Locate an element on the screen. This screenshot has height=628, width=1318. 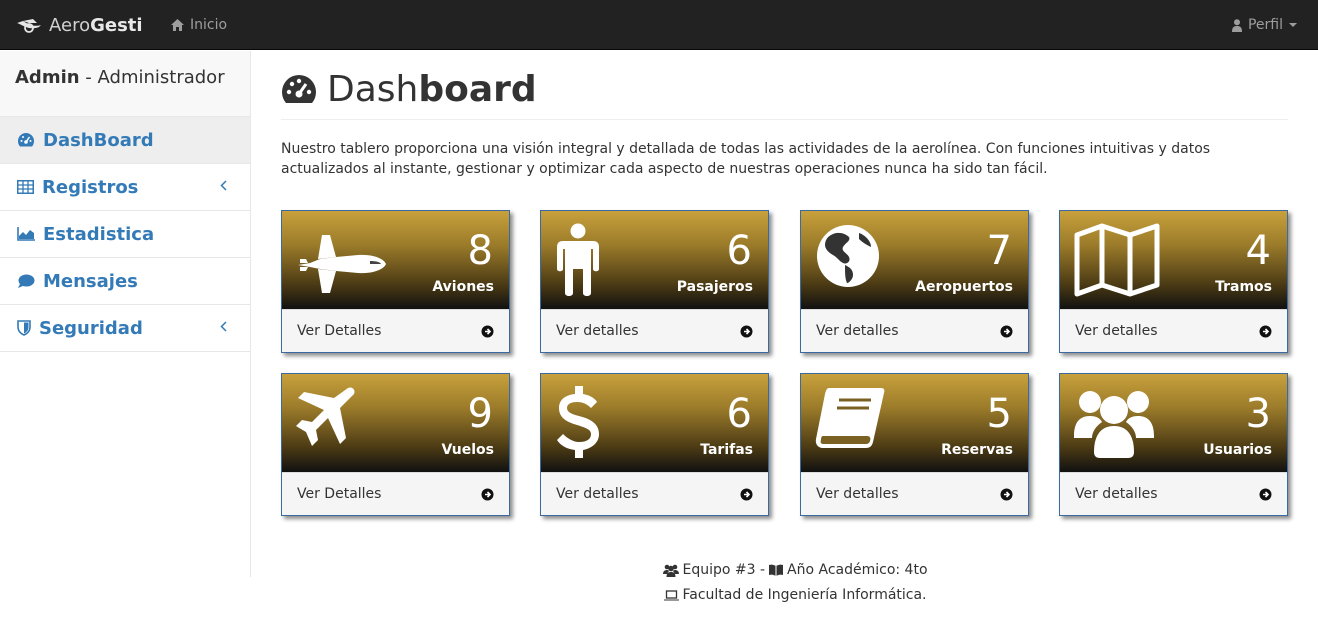
footer-team: Equipo #3 - is located at coordinates (724, 570).